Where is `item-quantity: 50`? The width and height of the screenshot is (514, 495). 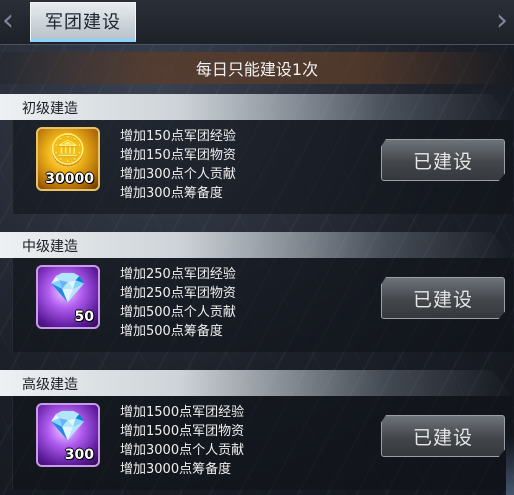
item-quantity: 50 is located at coordinates (84, 317).